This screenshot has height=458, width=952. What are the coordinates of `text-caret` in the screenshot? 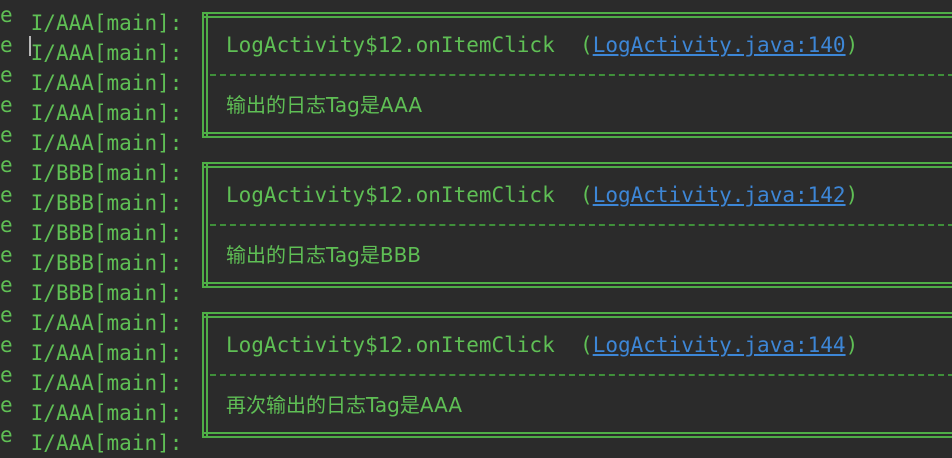 It's located at (30, 46).